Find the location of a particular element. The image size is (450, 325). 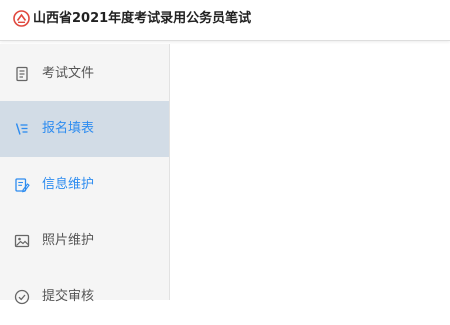

sidebar-item-label: 提交审核 is located at coordinates (68, 296).